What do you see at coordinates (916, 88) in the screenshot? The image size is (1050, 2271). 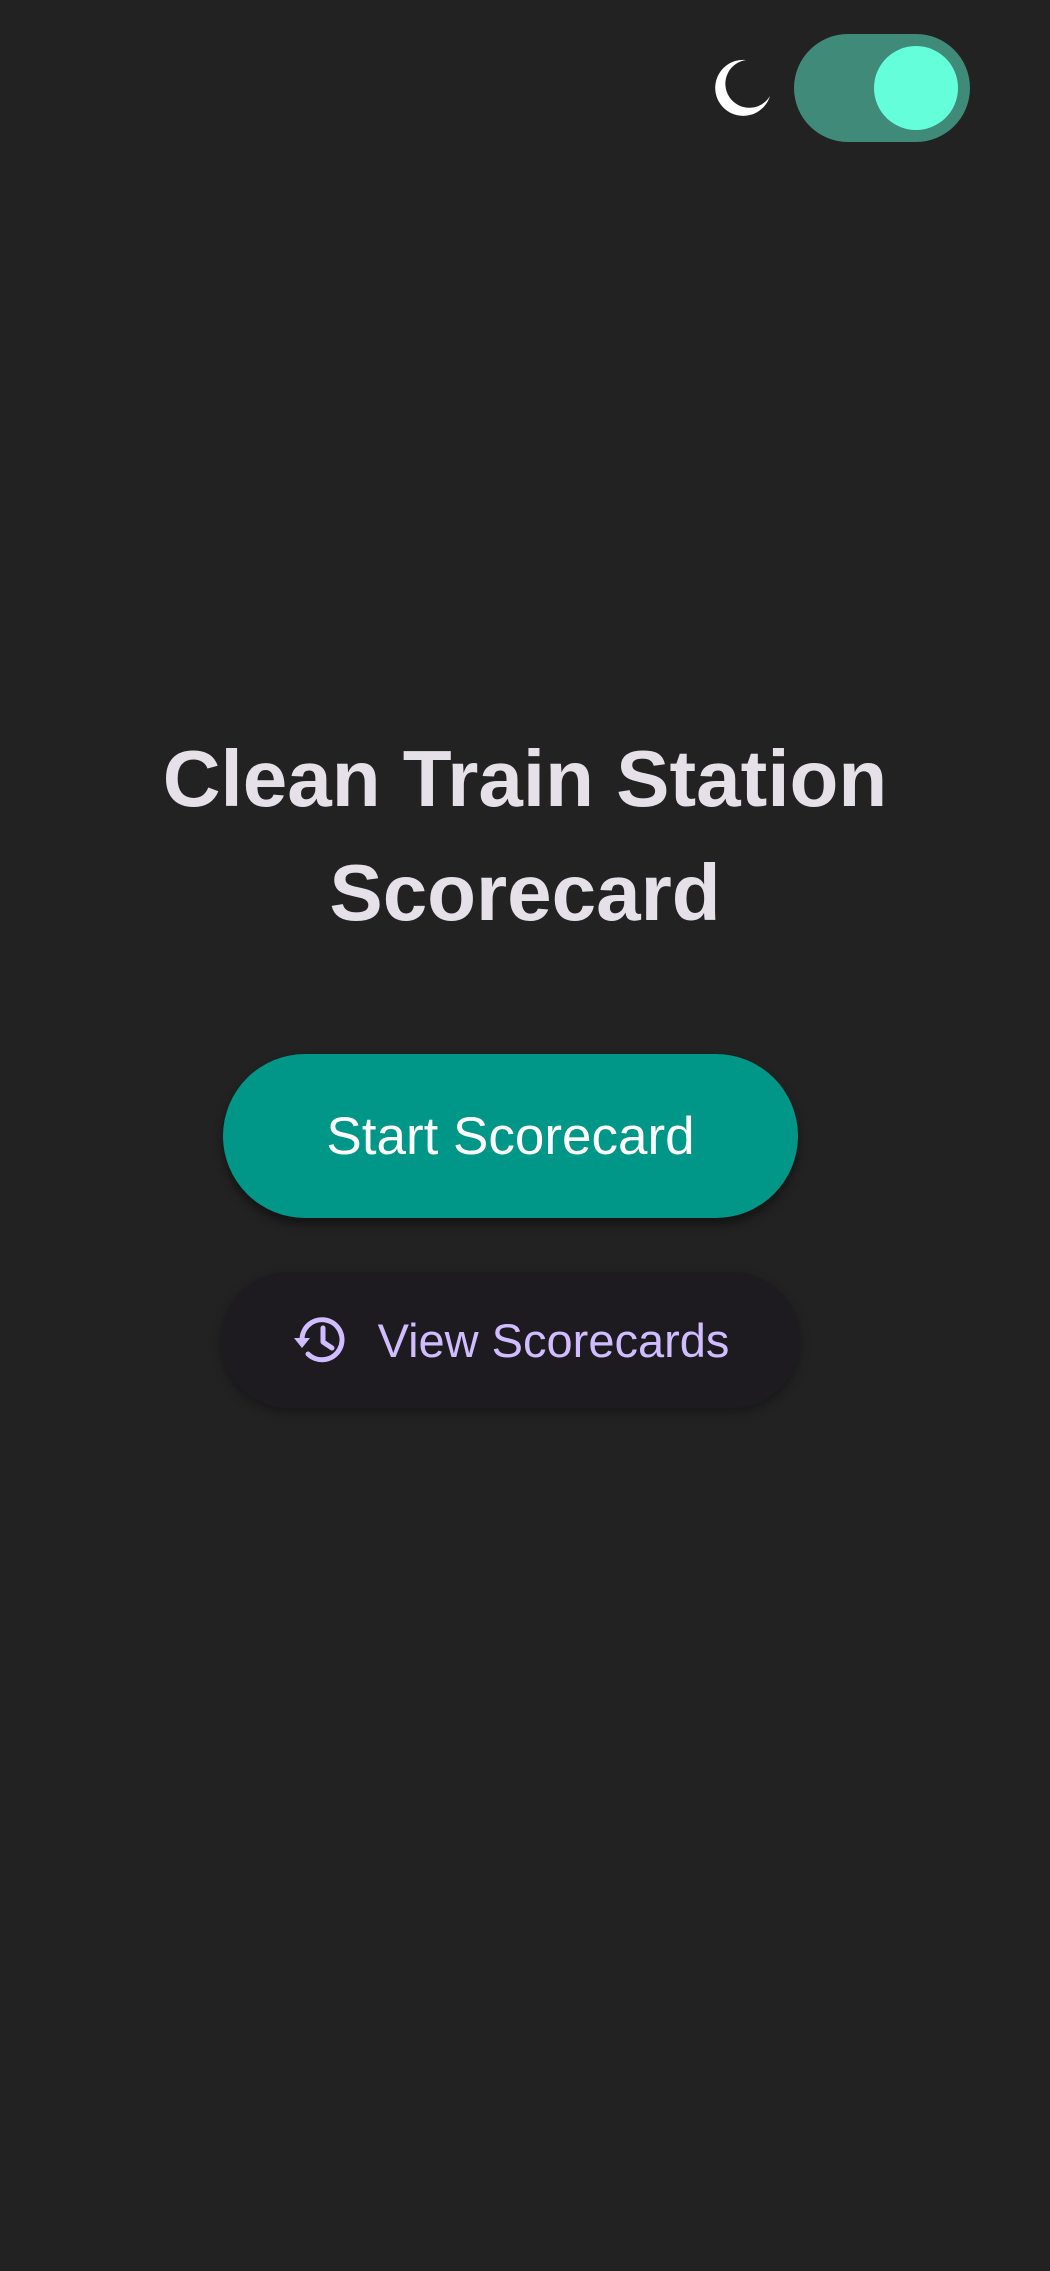 I see `switch-thumb` at bounding box center [916, 88].